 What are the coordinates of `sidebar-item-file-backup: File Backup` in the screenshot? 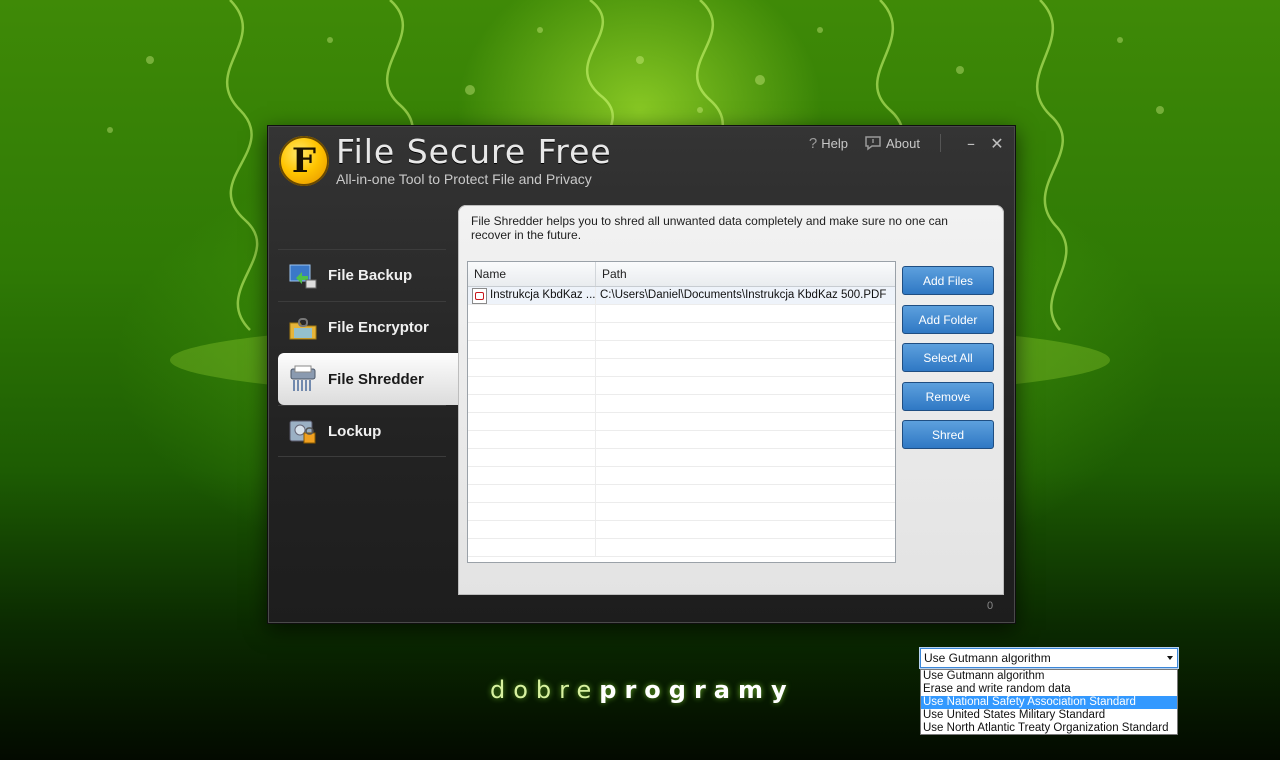 It's located at (362, 275).